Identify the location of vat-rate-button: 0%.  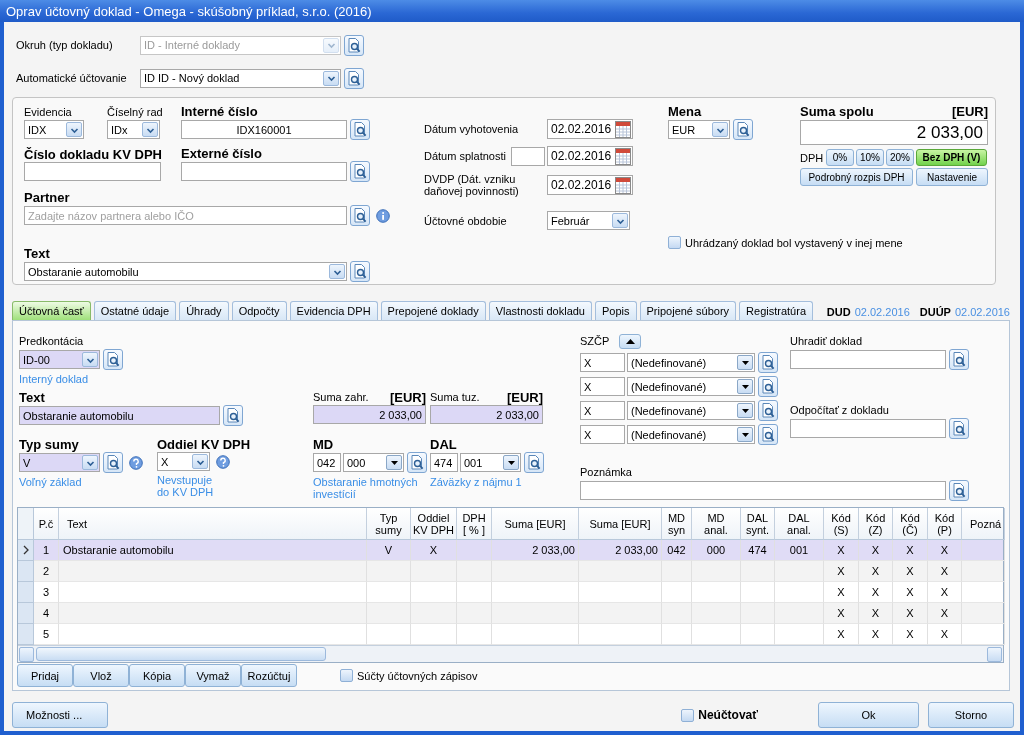
(840, 157).